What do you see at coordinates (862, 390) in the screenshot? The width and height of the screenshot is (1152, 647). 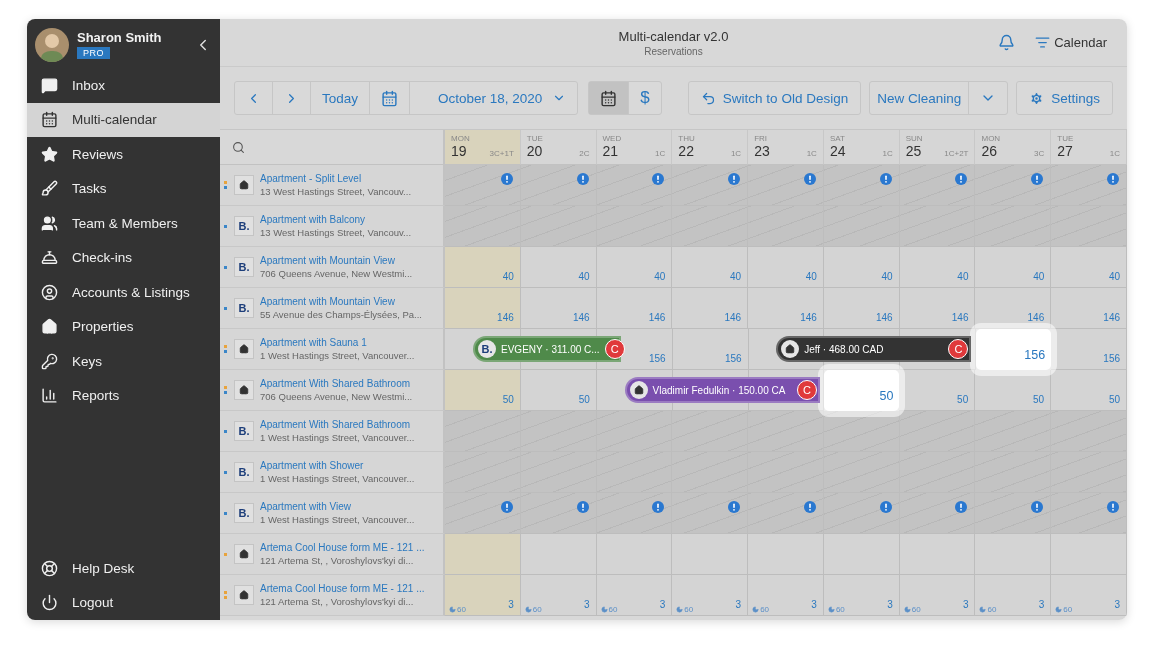 I see `highlighted-cell: 50` at bounding box center [862, 390].